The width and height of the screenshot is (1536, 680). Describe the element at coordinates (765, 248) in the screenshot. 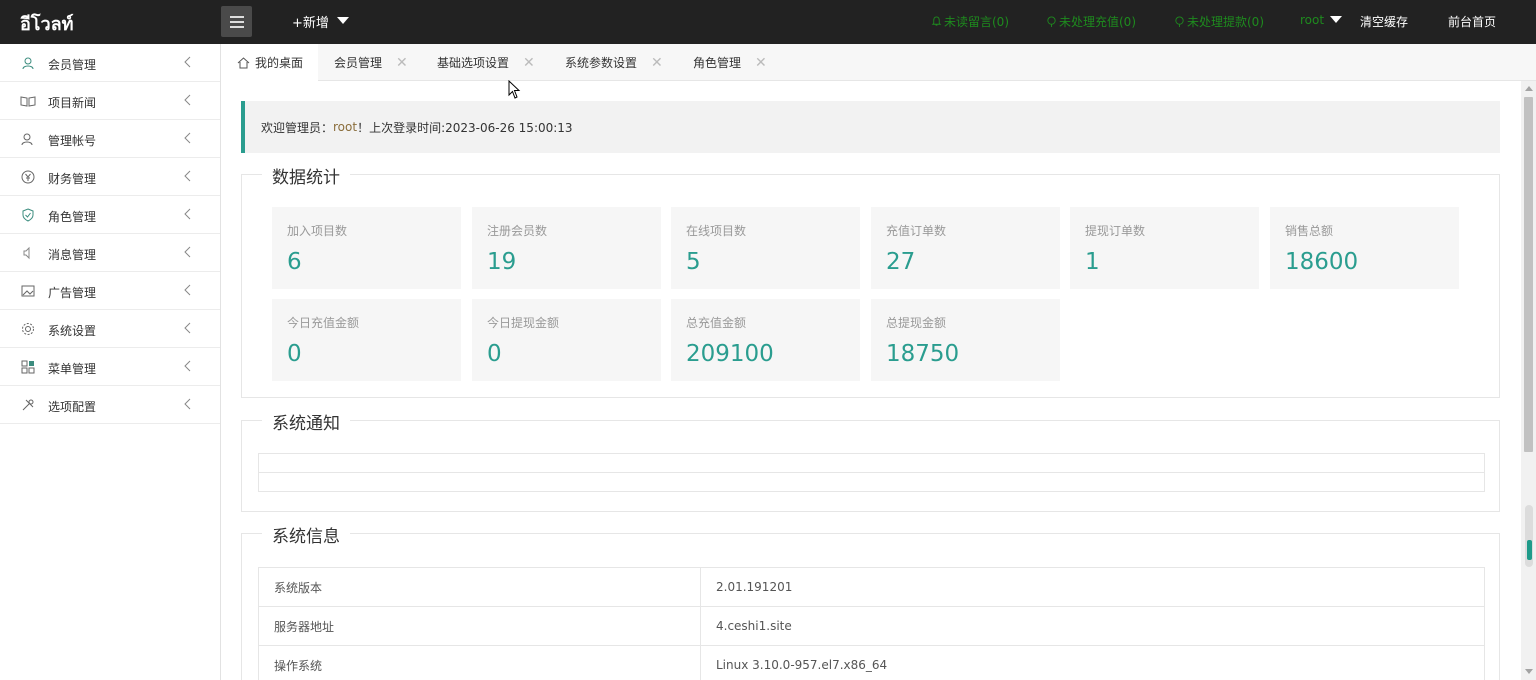

I see `stat-card: 在线项目数 5` at that location.